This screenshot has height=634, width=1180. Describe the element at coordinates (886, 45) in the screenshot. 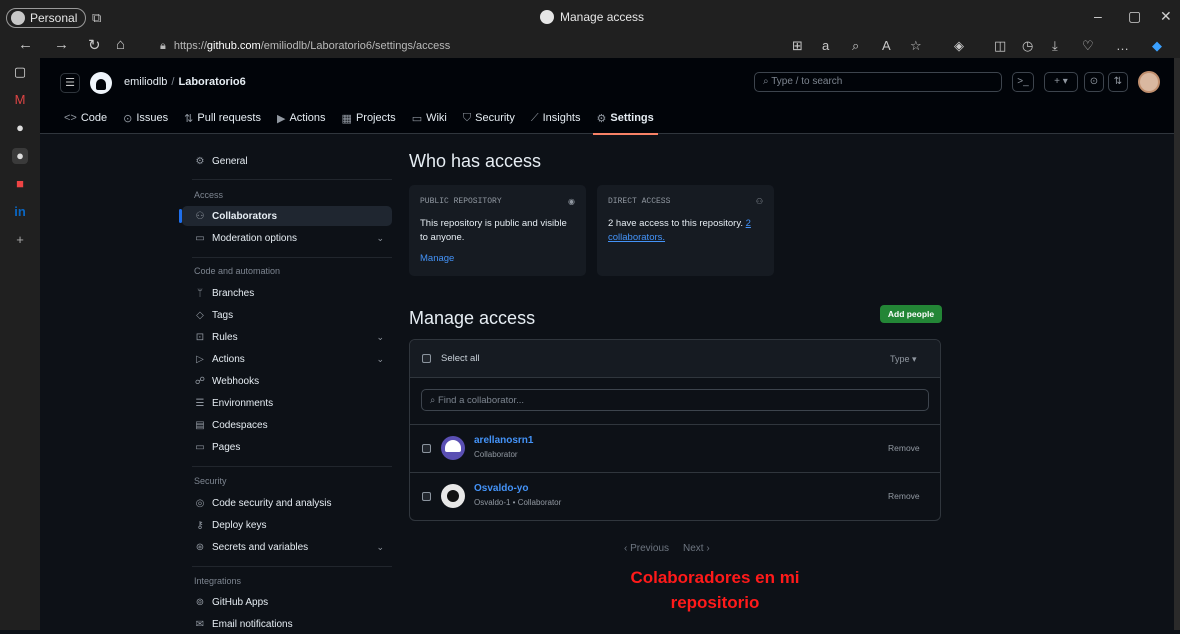

I see `read-aloud-icon: A` at that location.